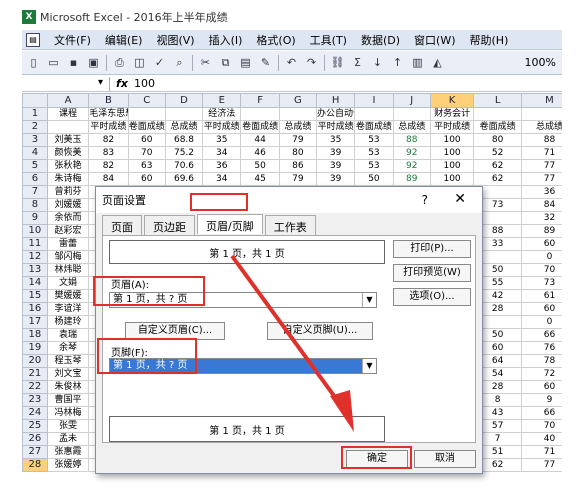 Image resolution: width=582 pixels, height=500 pixels. Describe the element at coordinates (68, 153) in the screenshot. I see `cell: 颜恢美` at that location.